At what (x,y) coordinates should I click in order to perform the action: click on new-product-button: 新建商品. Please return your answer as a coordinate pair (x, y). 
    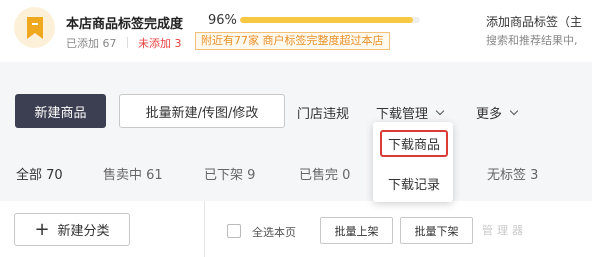
    Looking at the image, I should click on (60, 111).